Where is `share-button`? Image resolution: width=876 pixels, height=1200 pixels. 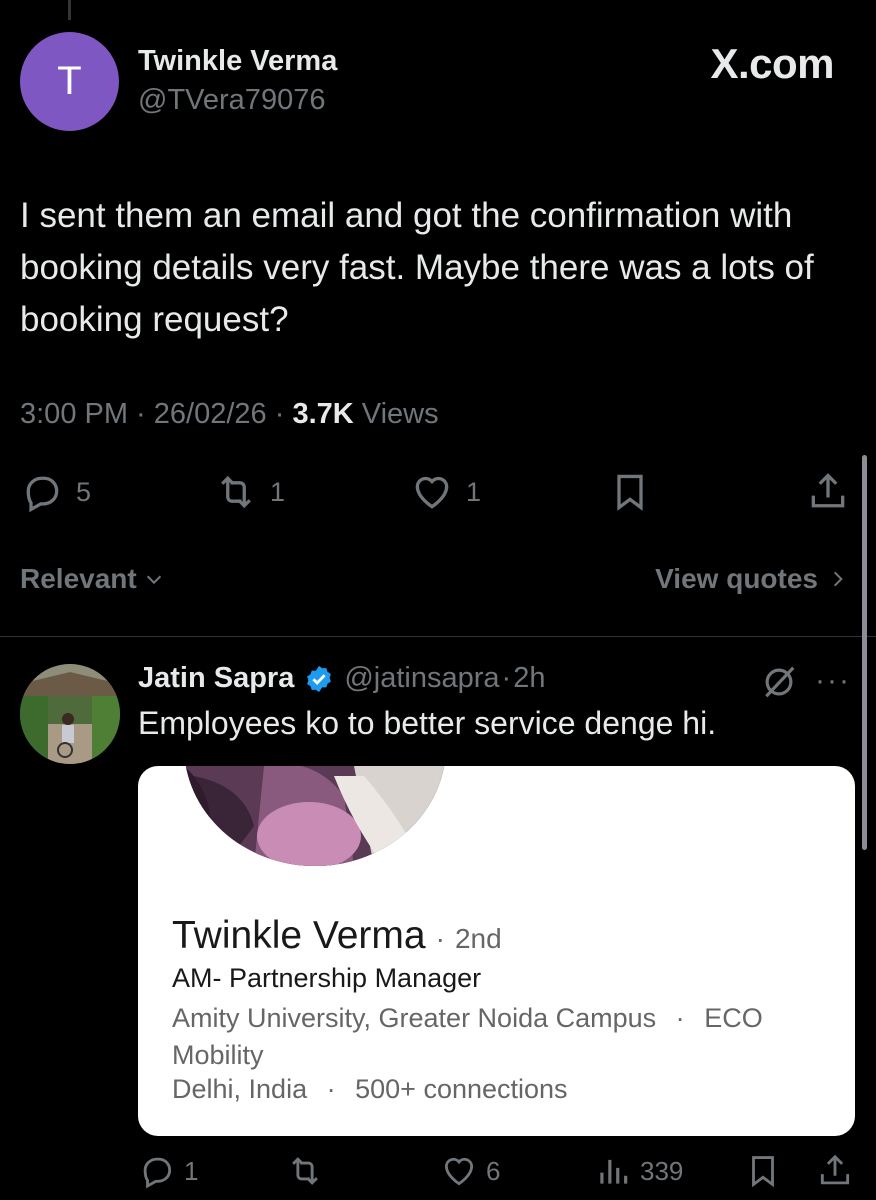 share-button is located at coordinates (828, 492).